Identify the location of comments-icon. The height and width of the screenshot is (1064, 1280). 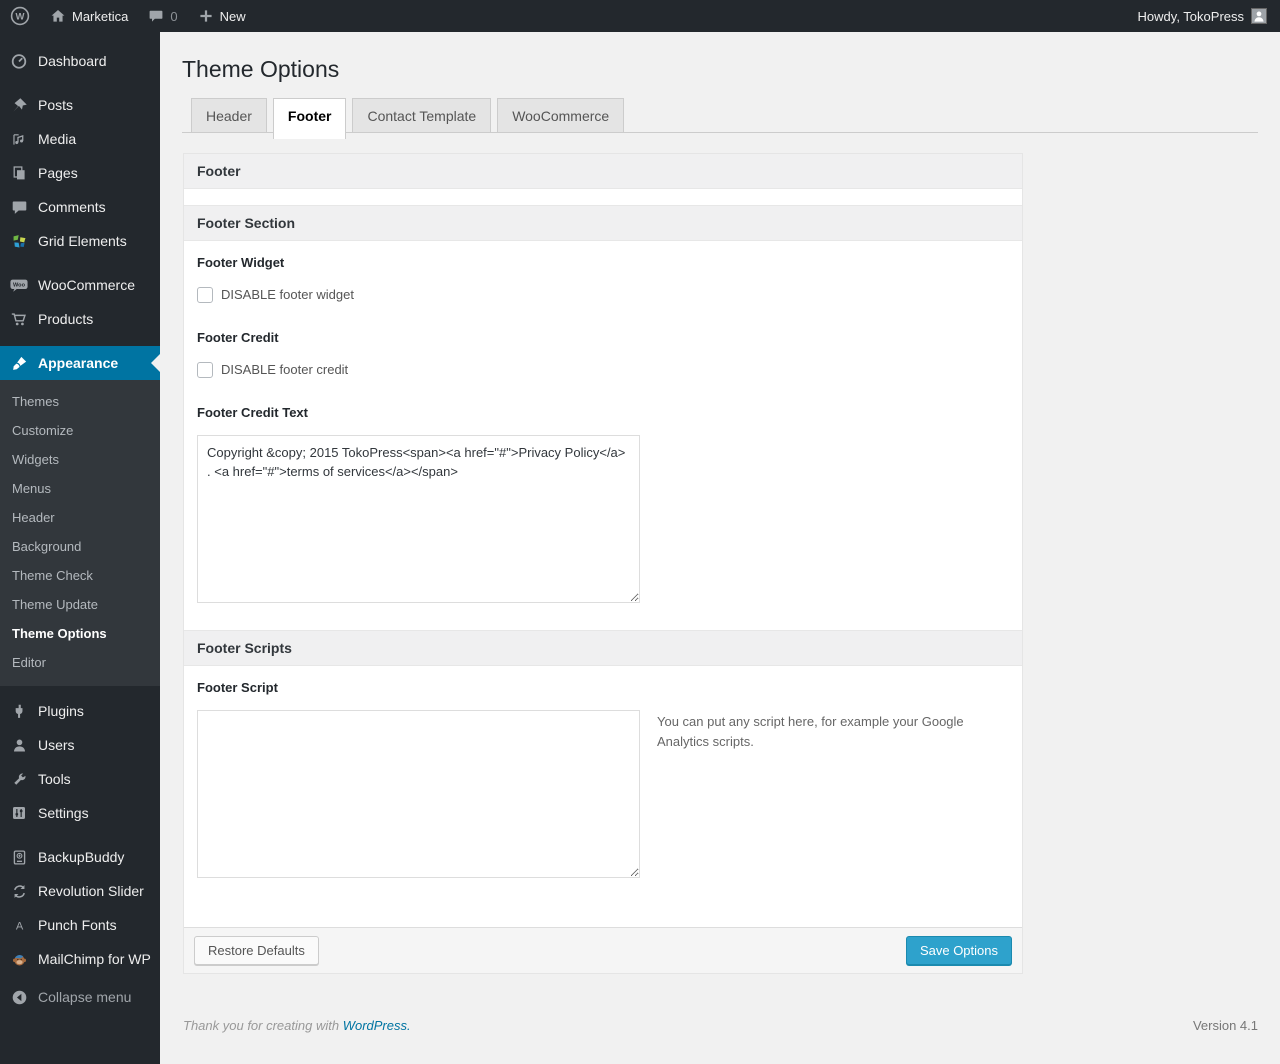
(19, 207).